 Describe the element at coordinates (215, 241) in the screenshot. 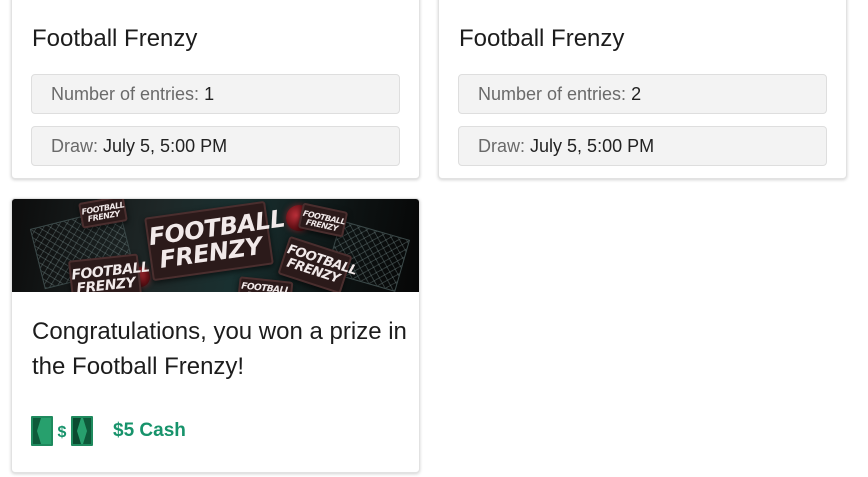

I see `banner-logo: FOOTBALL FRENZY` at that location.